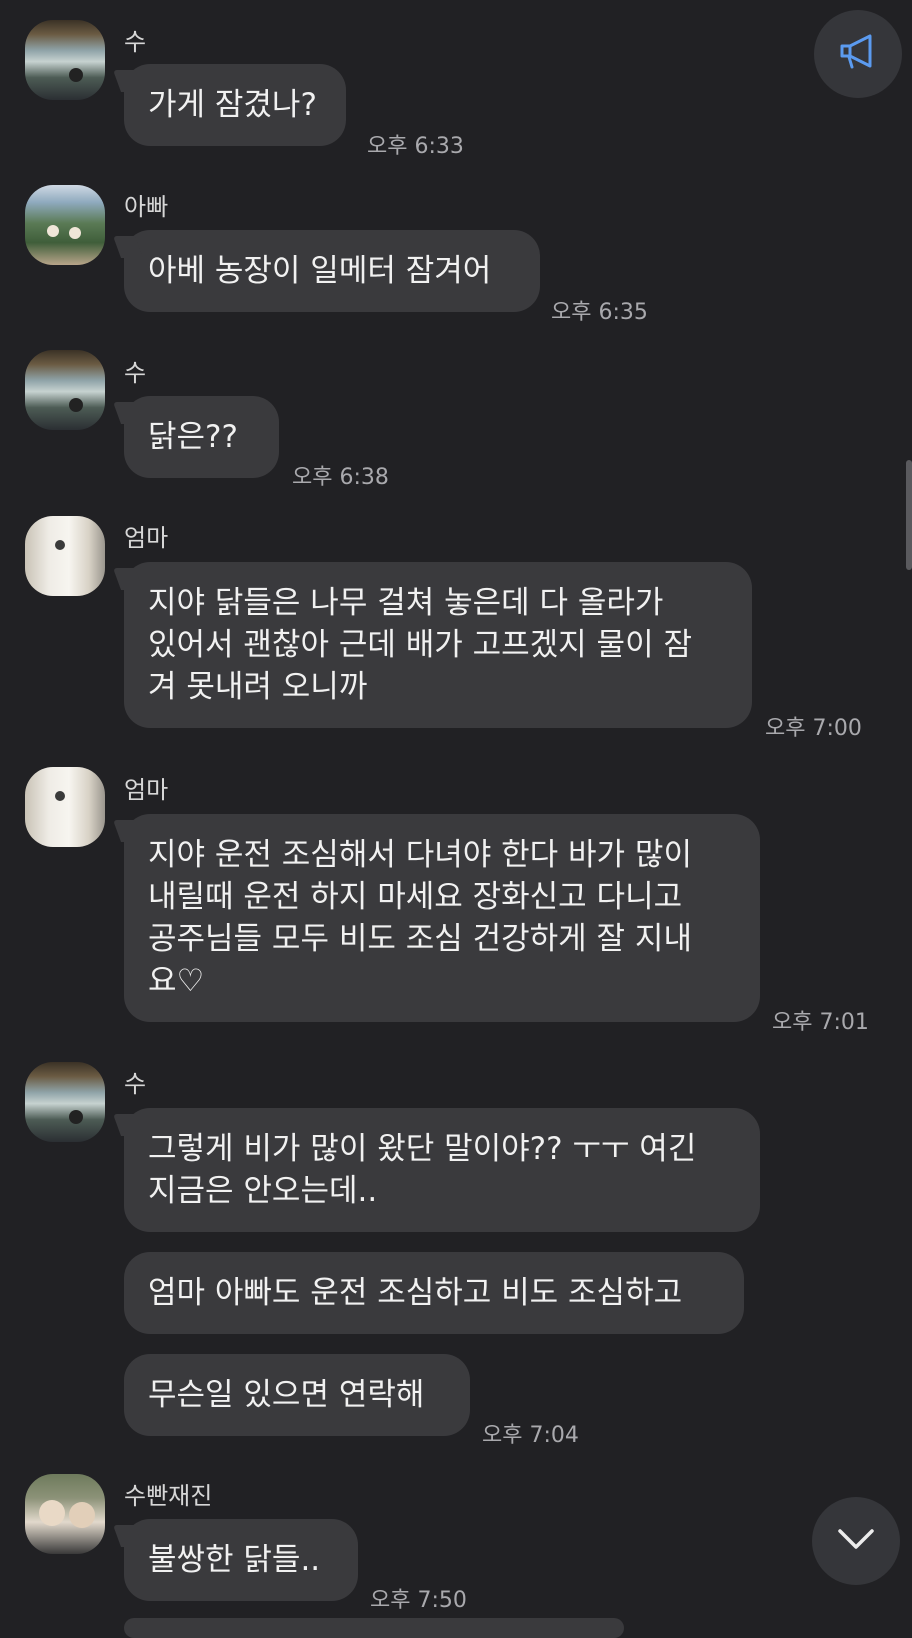 This screenshot has width=912, height=1638. Describe the element at coordinates (297, 1395) in the screenshot. I see `message-bubble: 무슨일 있으면 연락해` at that location.